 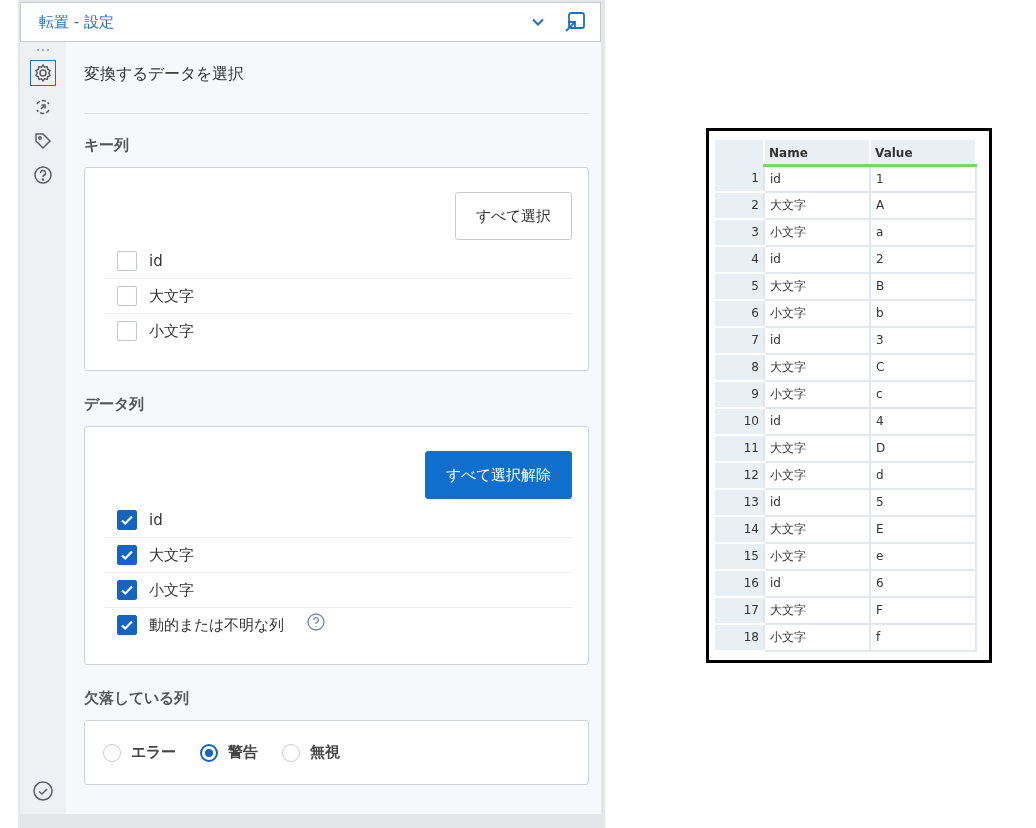 I want to click on table-cell: F, so click(x=923, y=610).